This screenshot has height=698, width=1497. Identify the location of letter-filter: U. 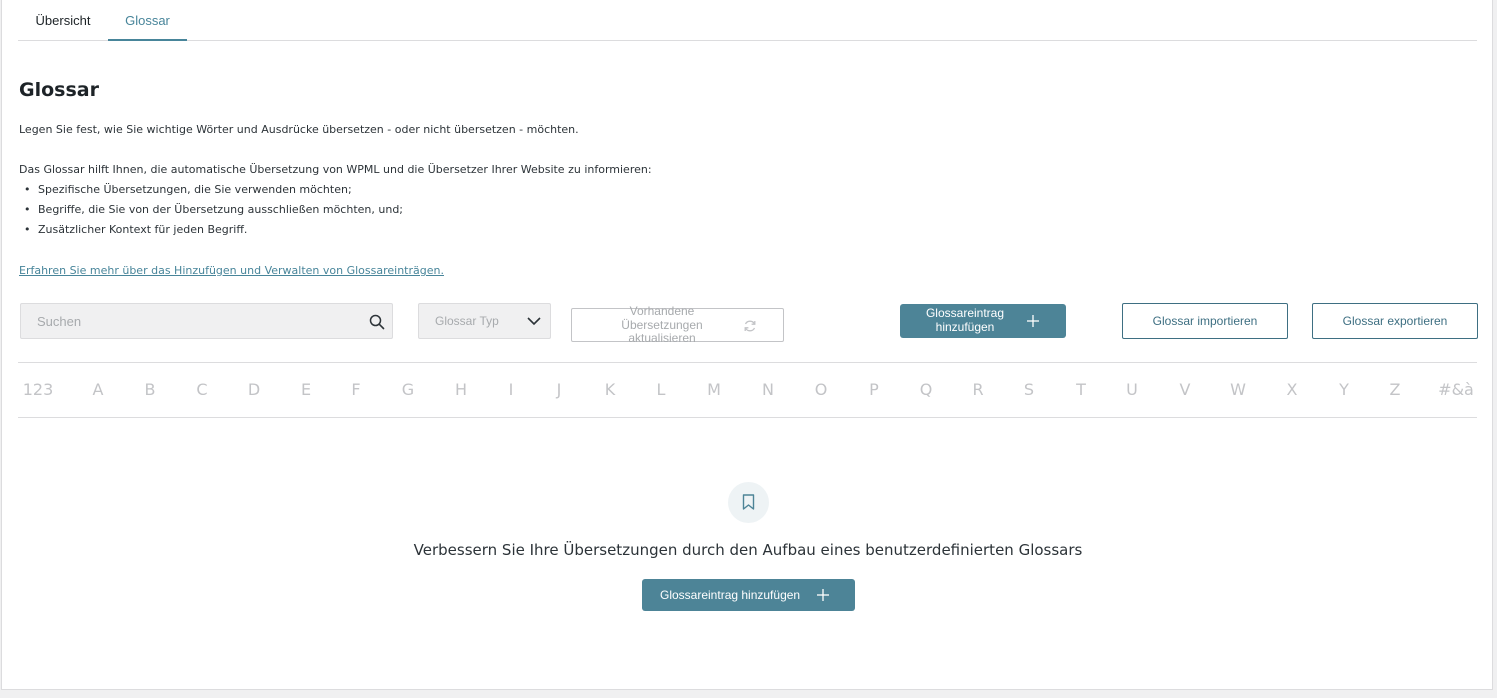
(1132, 389).